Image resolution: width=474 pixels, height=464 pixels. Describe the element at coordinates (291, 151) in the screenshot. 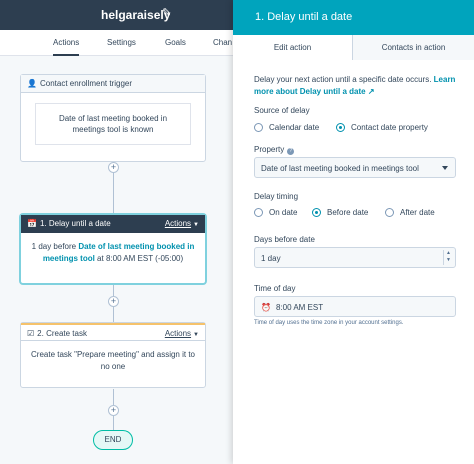

I see `help-icon: ?` at that location.